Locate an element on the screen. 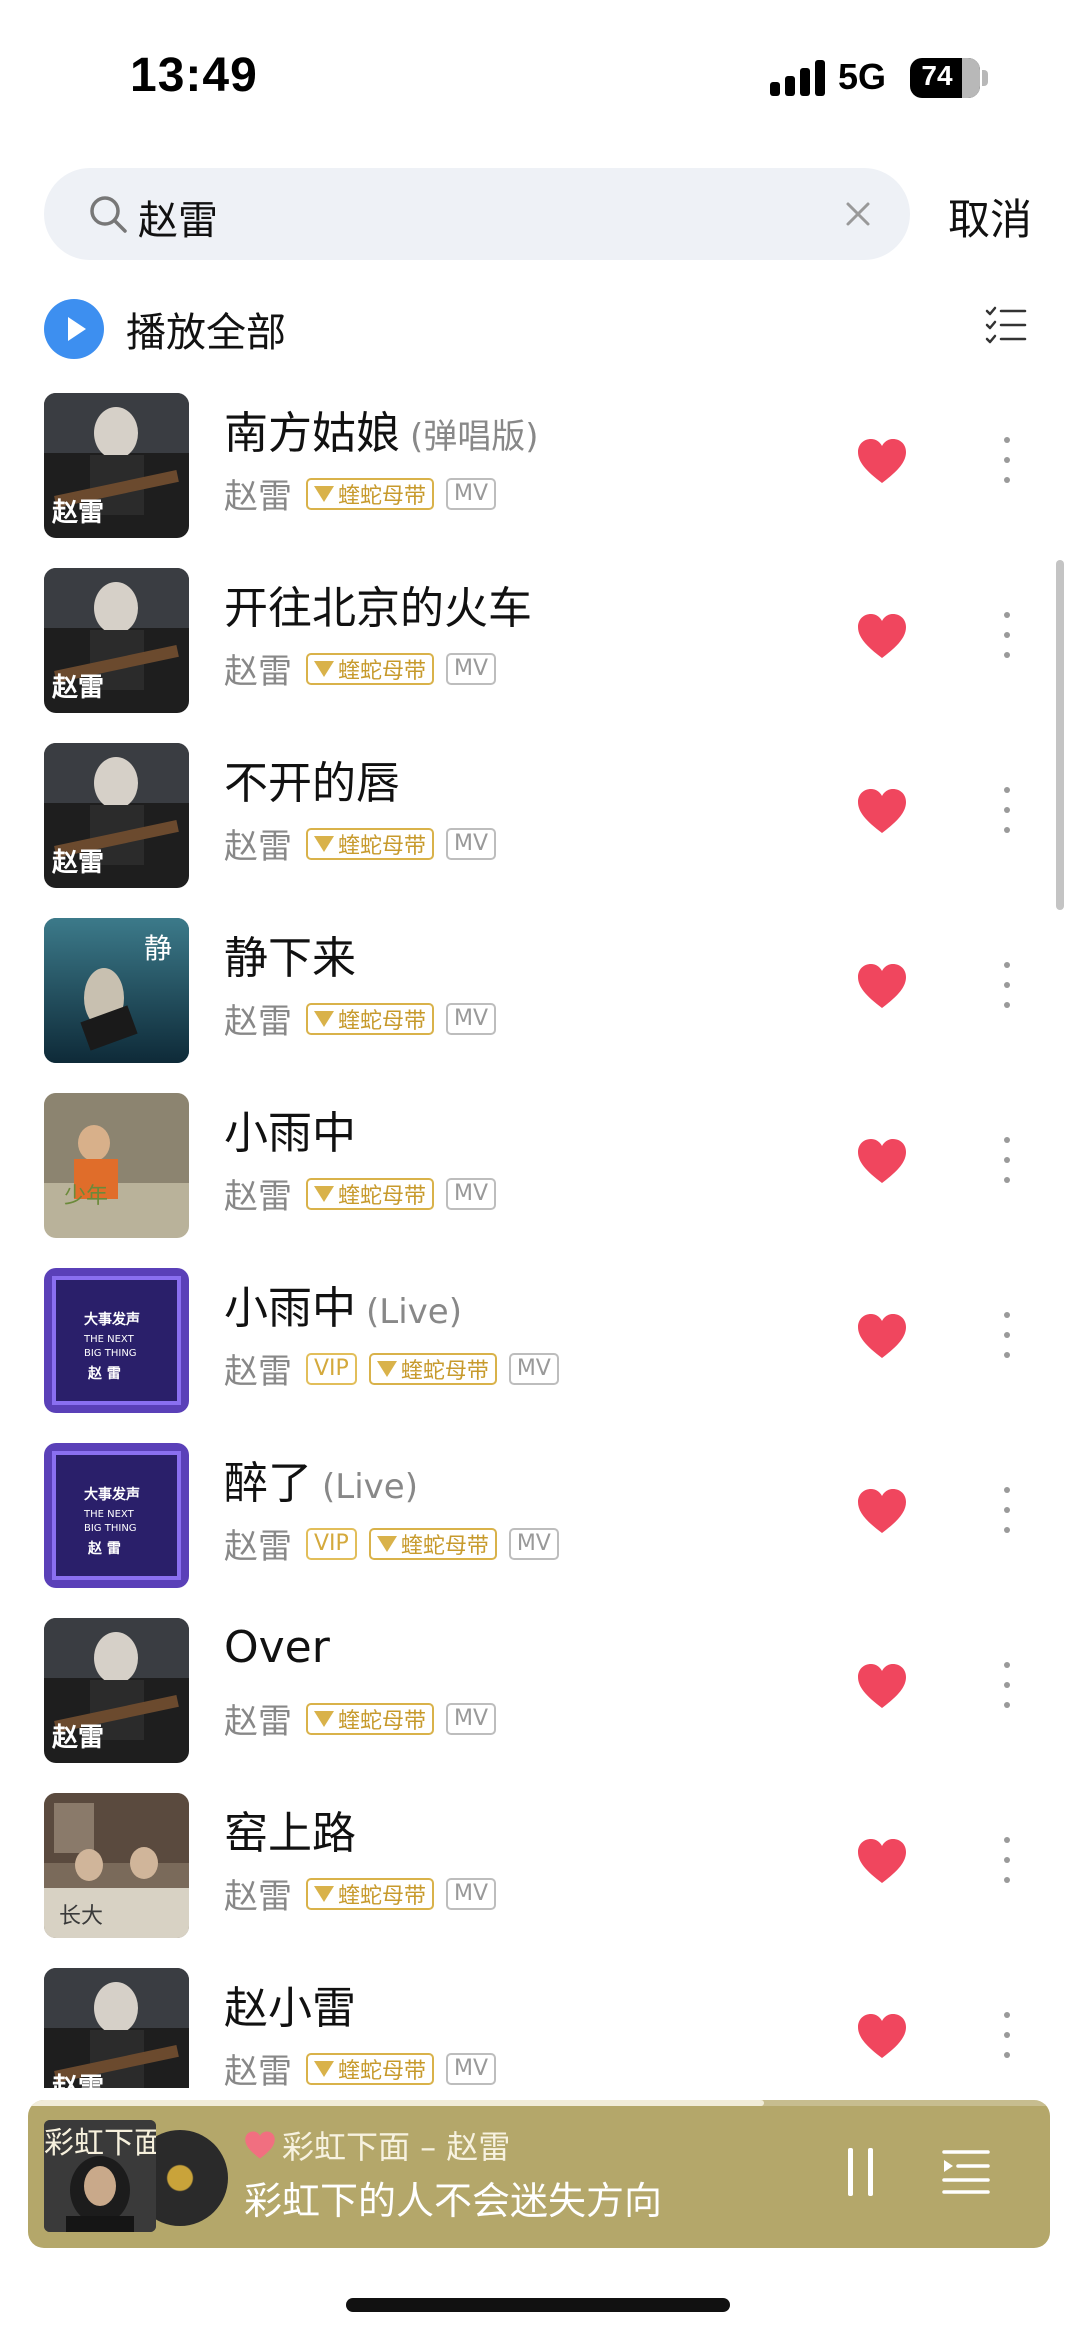 The width and height of the screenshot is (1080, 2341). play-all-button: 播放全部 is located at coordinates (165, 329).